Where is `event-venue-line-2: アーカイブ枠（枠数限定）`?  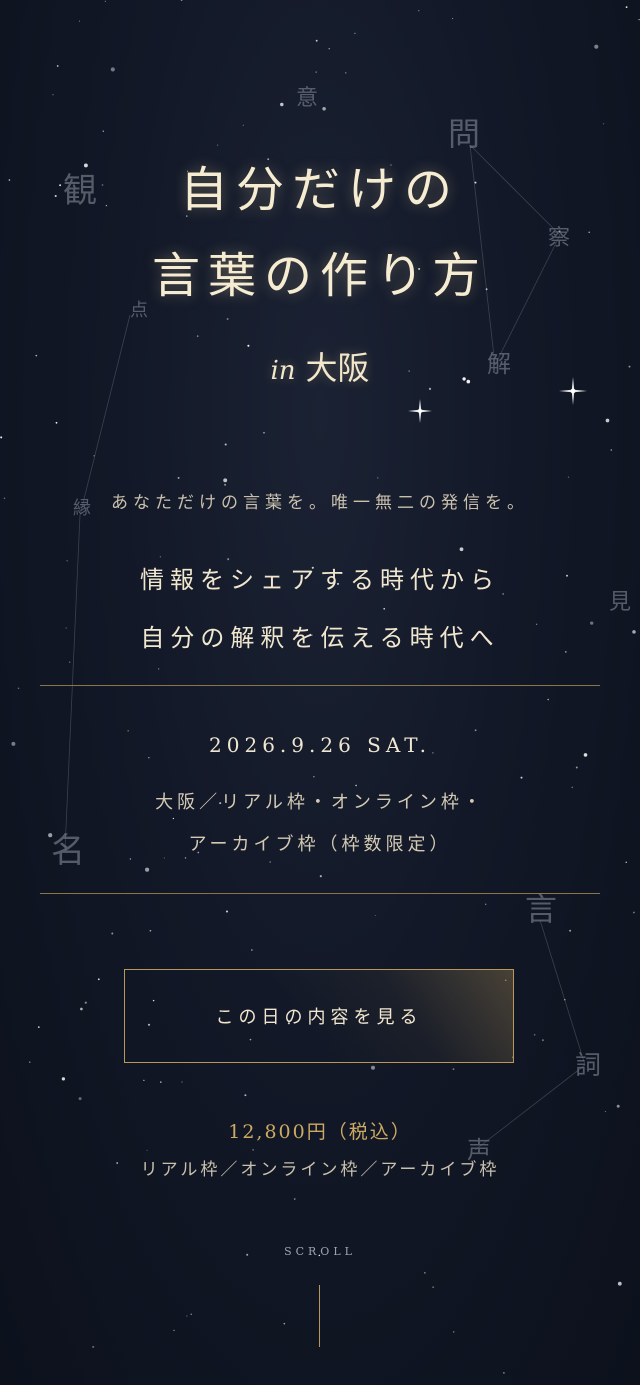
event-venue-line-2: アーカイブ枠（枠数限定） is located at coordinates (320, 844).